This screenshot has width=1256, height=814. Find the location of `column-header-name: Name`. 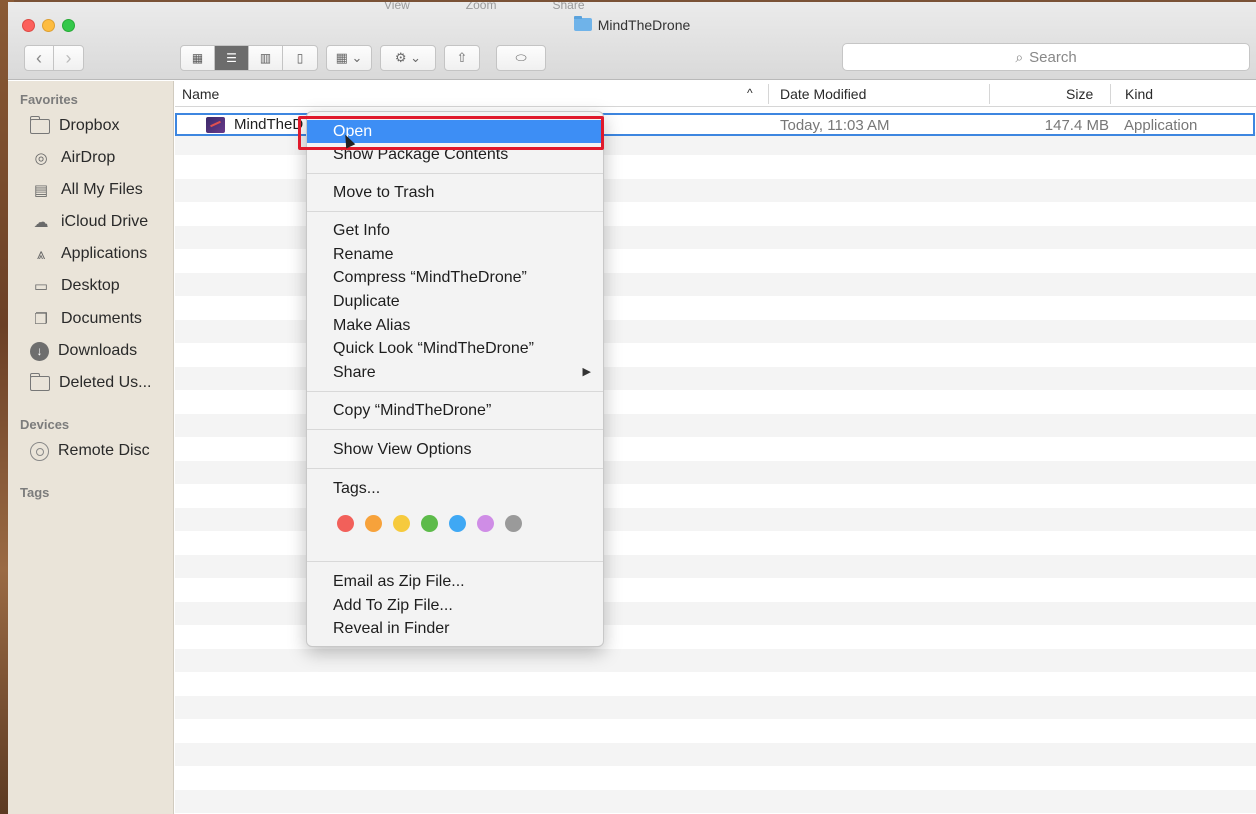

column-header-name: Name is located at coordinates (200, 94).